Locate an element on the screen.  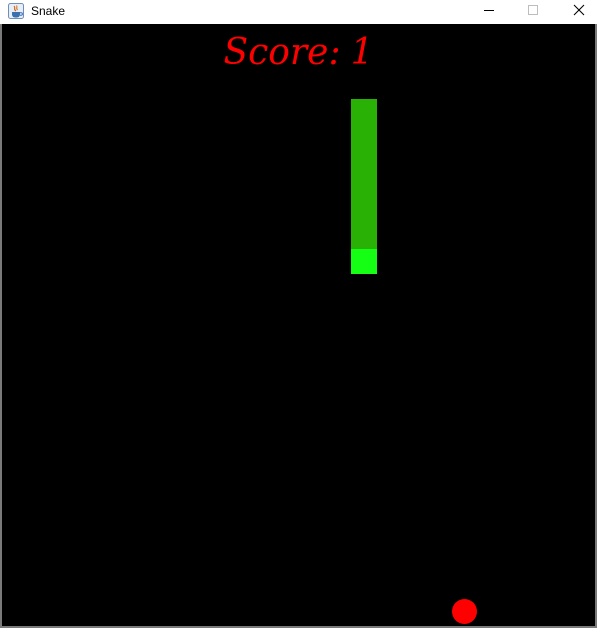
snake-body is located at coordinates (364, 174).